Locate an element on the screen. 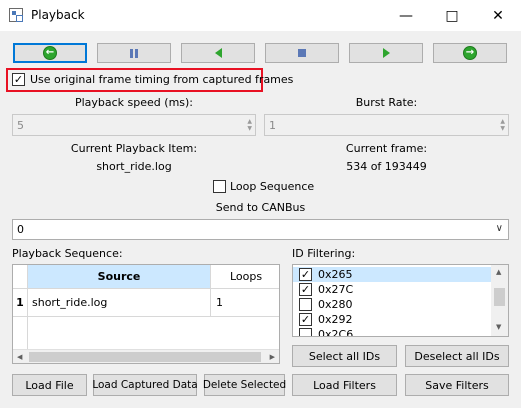 The image size is (521, 408). step-back-button is located at coordinates (218, 53).